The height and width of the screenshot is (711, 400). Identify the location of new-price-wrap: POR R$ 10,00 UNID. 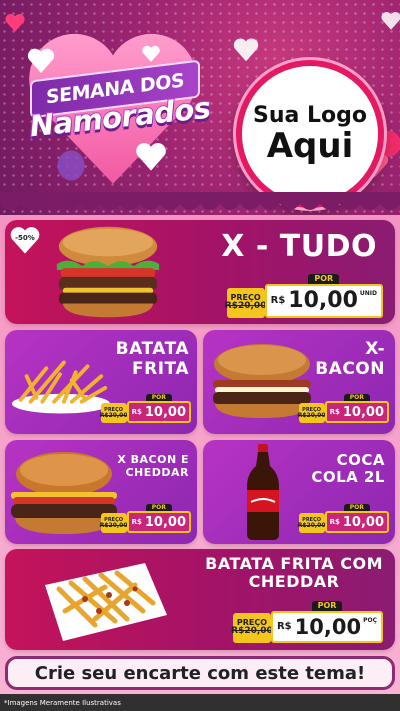
(323, 296).